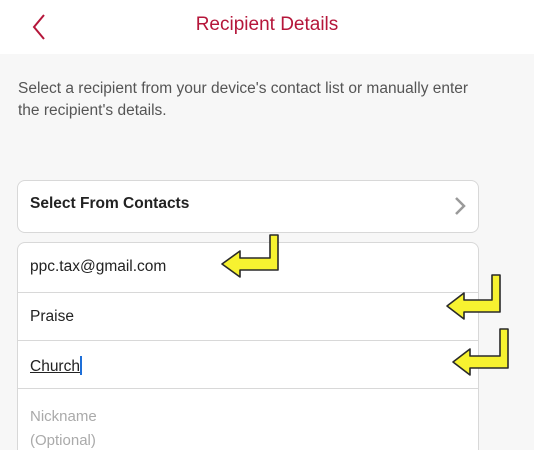 This screenshot has height=450, width=534. What do you see at coordinates (63, 428) in the screenshot?
I see `nickname-placeholder: Nickname (Optional)` at bounding box center [63, 428].